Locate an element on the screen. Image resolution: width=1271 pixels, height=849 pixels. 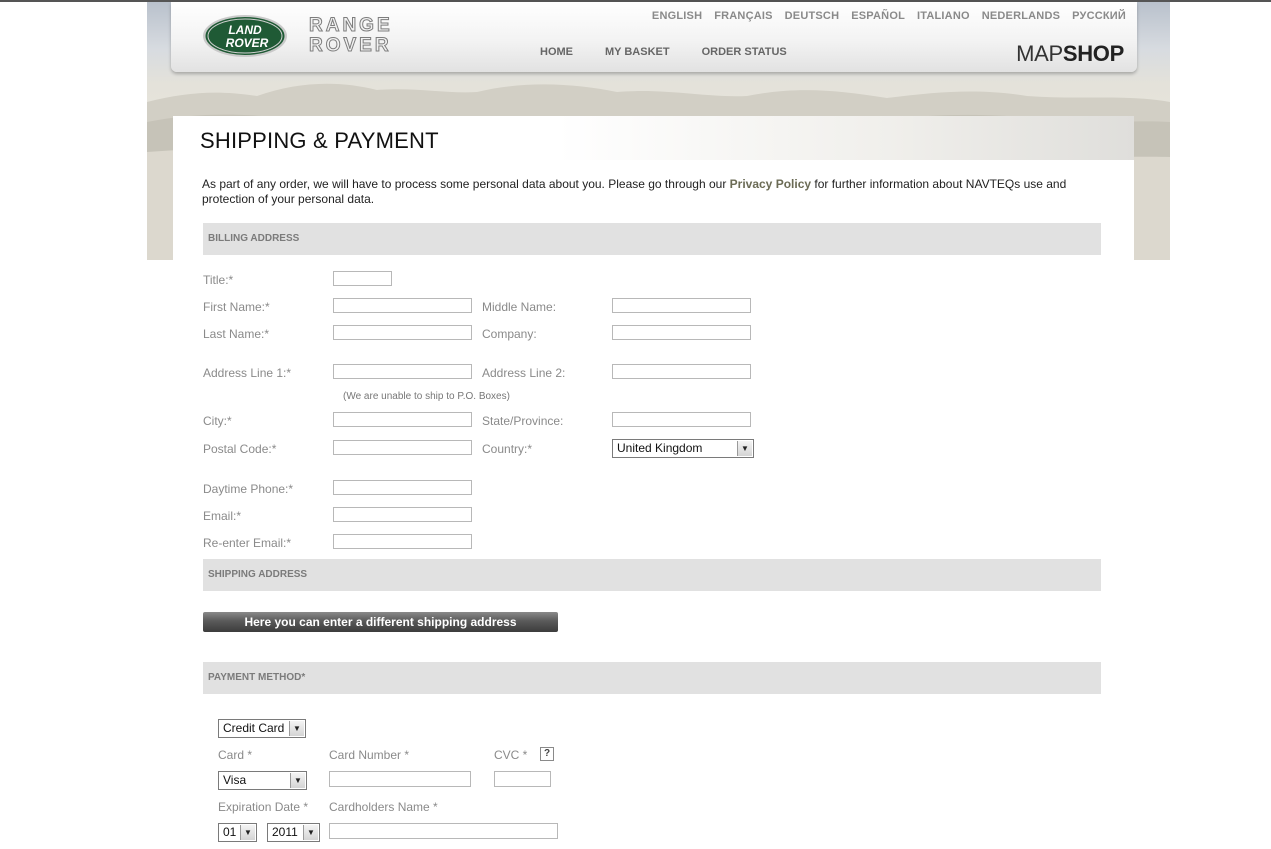
range-rover-wordmark: RANGE ROVER is located at coordinates (351, 35).